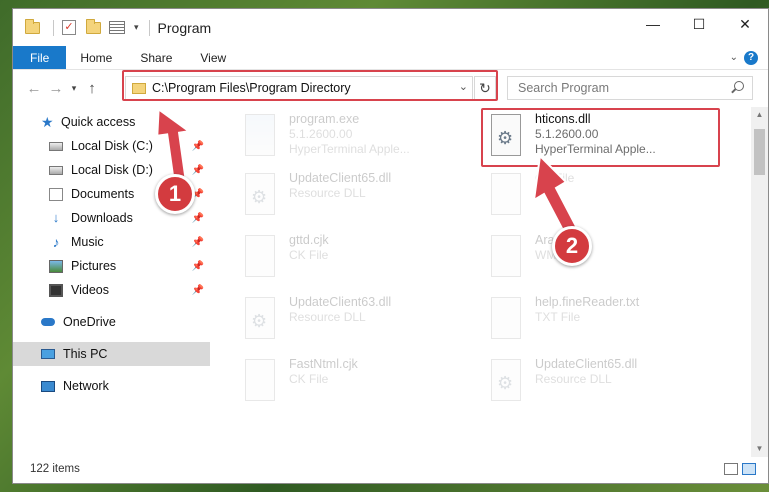  I want to click on properties-icon, so click(117, 28).